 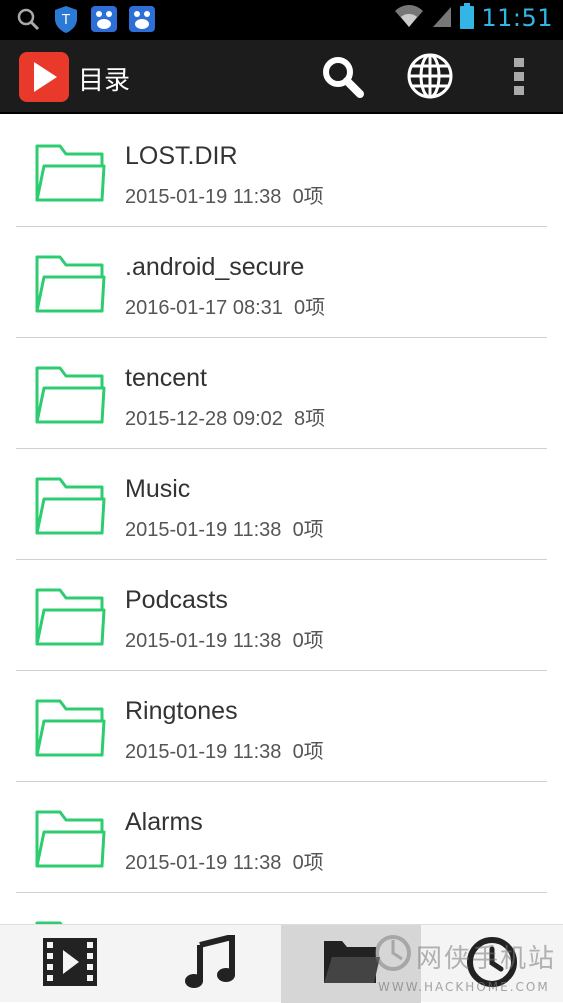 I want to click on tab-folder, so click(x=351, y=964).